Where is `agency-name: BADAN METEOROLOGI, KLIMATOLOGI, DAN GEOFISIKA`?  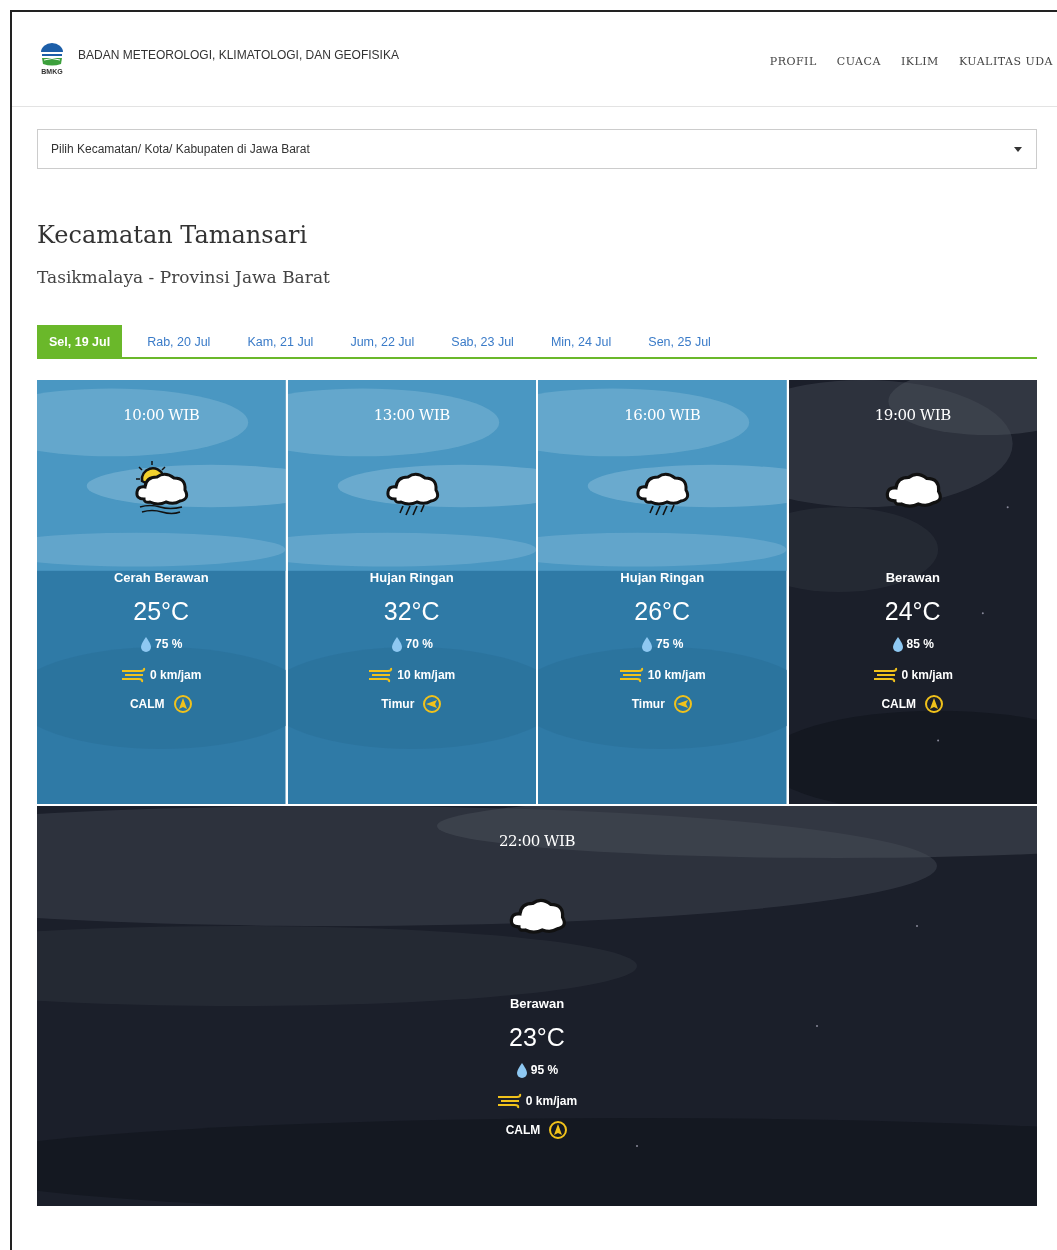 agency-name: BADAN METEOROLOGI, KLIMATOLOGI, DAN GEOFISIKA is located at coordinates (239, 55).